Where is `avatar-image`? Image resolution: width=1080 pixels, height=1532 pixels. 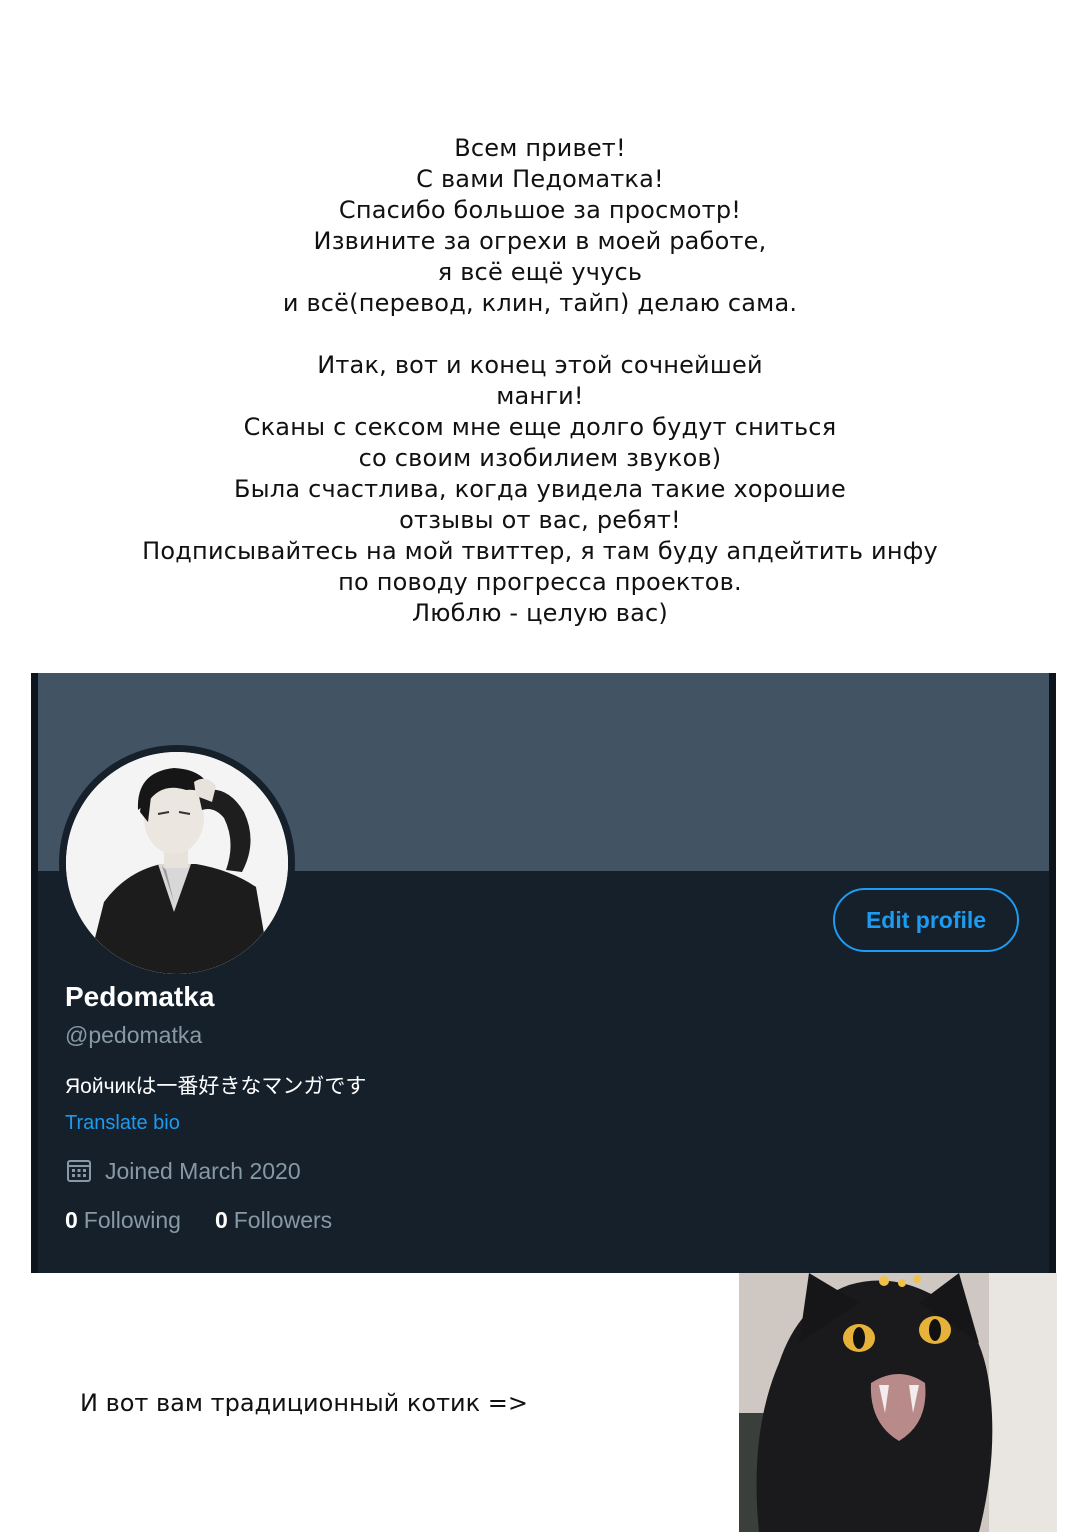 avatar-image is located at coordinates (177, 863).